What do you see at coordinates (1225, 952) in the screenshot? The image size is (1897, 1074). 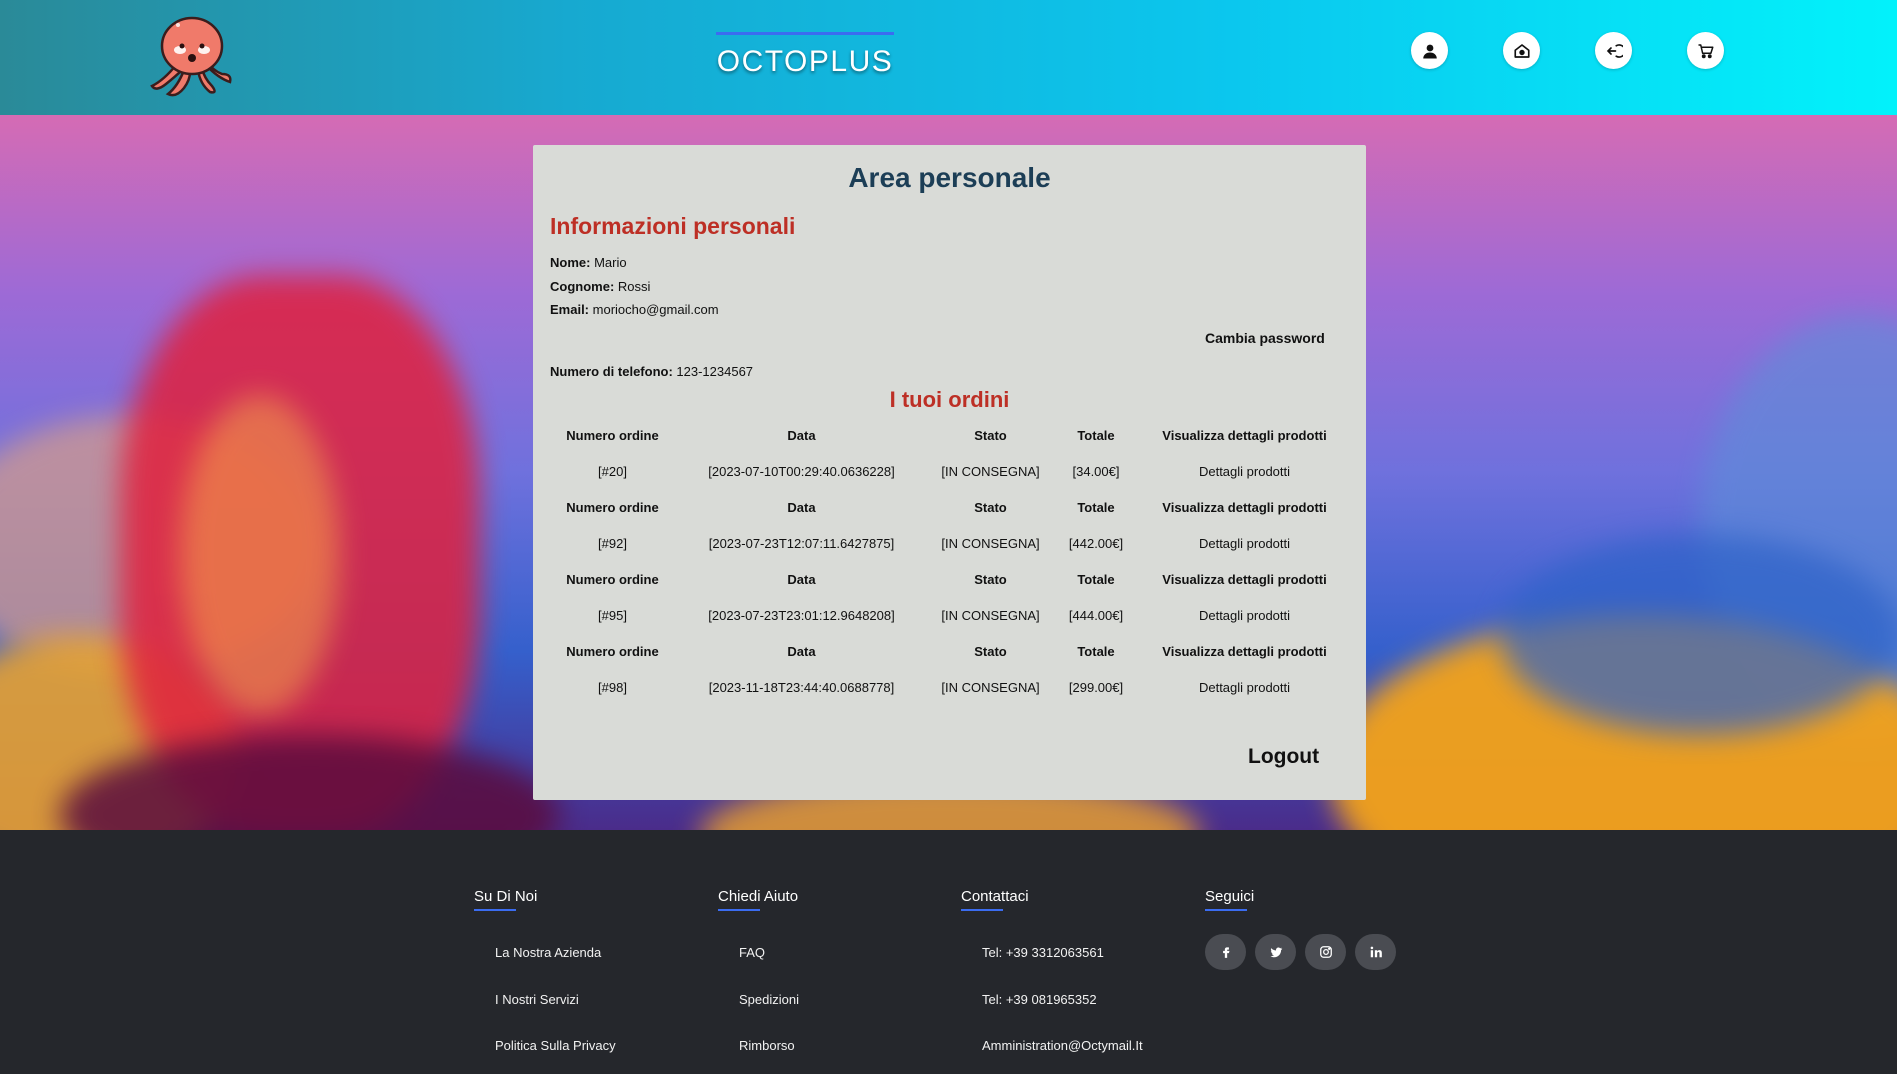 I see `facebook-icon` at bounding box center [1225, 952].